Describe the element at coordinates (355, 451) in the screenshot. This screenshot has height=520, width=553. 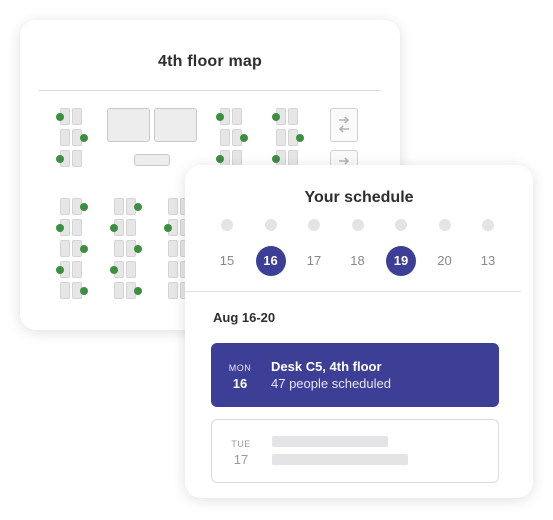
I see `booking-card-tuesday: TUE 17` at that location.